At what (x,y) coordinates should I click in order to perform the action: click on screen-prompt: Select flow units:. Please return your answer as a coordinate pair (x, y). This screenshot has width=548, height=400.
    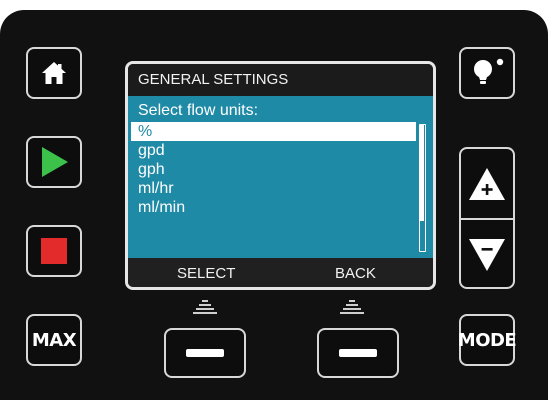
    Looking at the image, I should click on (198, 110).